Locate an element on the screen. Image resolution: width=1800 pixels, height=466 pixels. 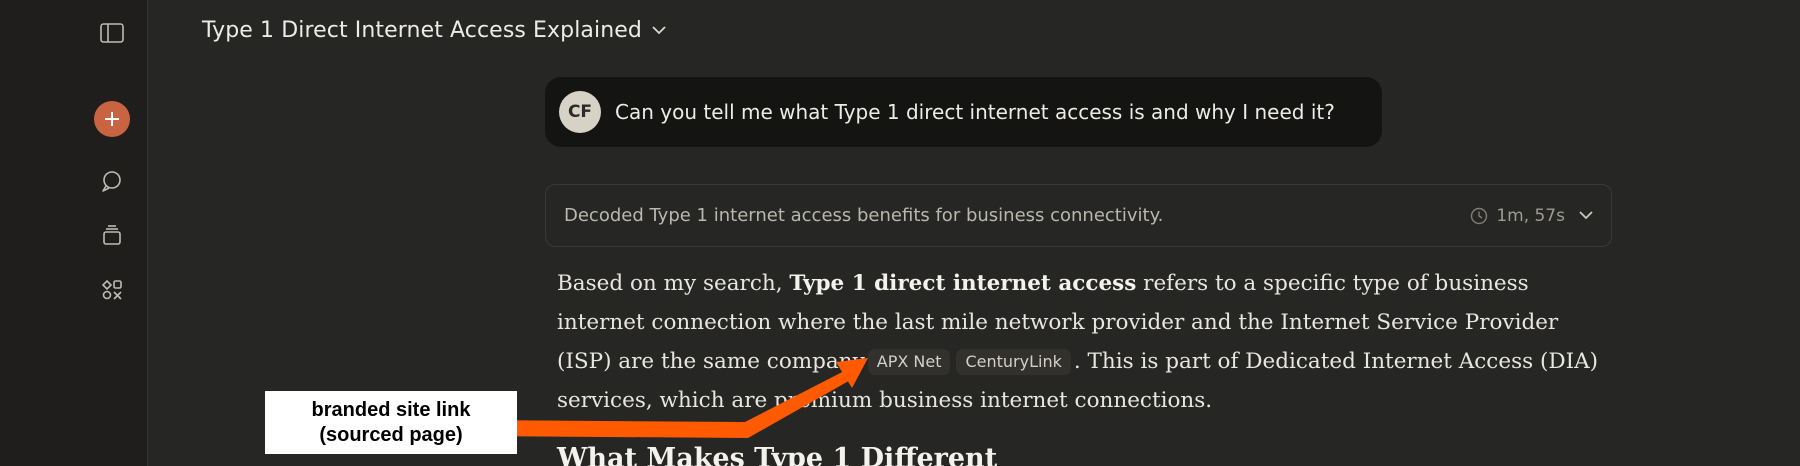
answer-bold-term: Type 1 direct internet access is located at coordinates (963, 283).